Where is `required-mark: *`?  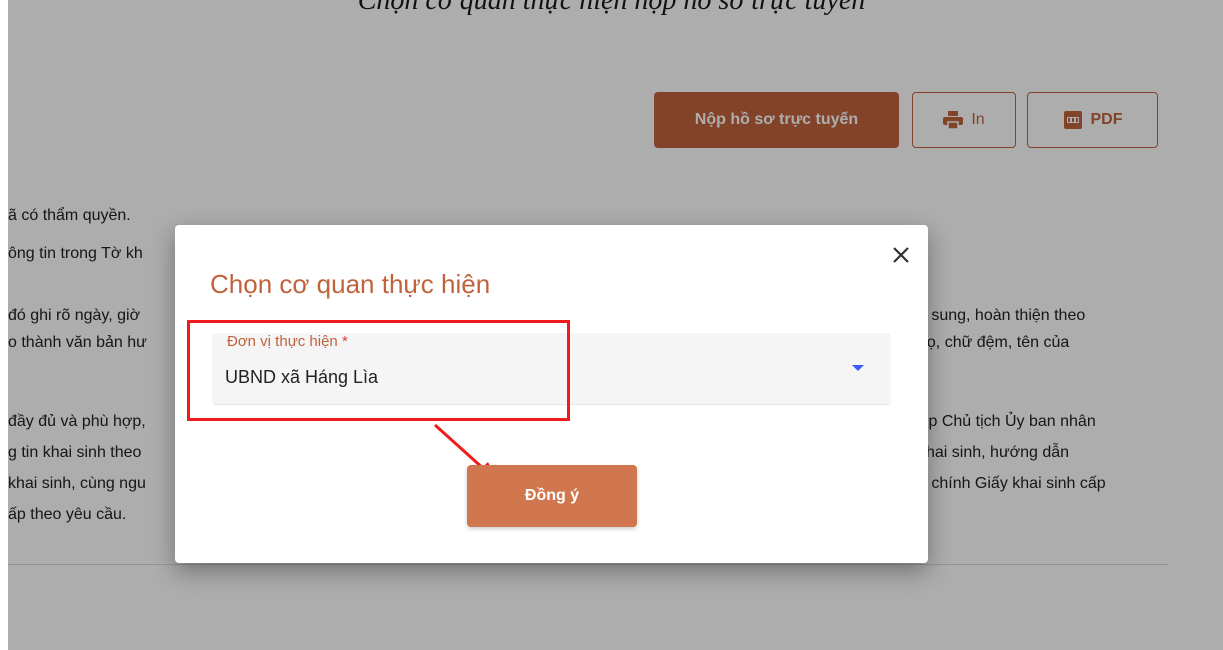
required-mark: * is located at coordinates (344, 341).